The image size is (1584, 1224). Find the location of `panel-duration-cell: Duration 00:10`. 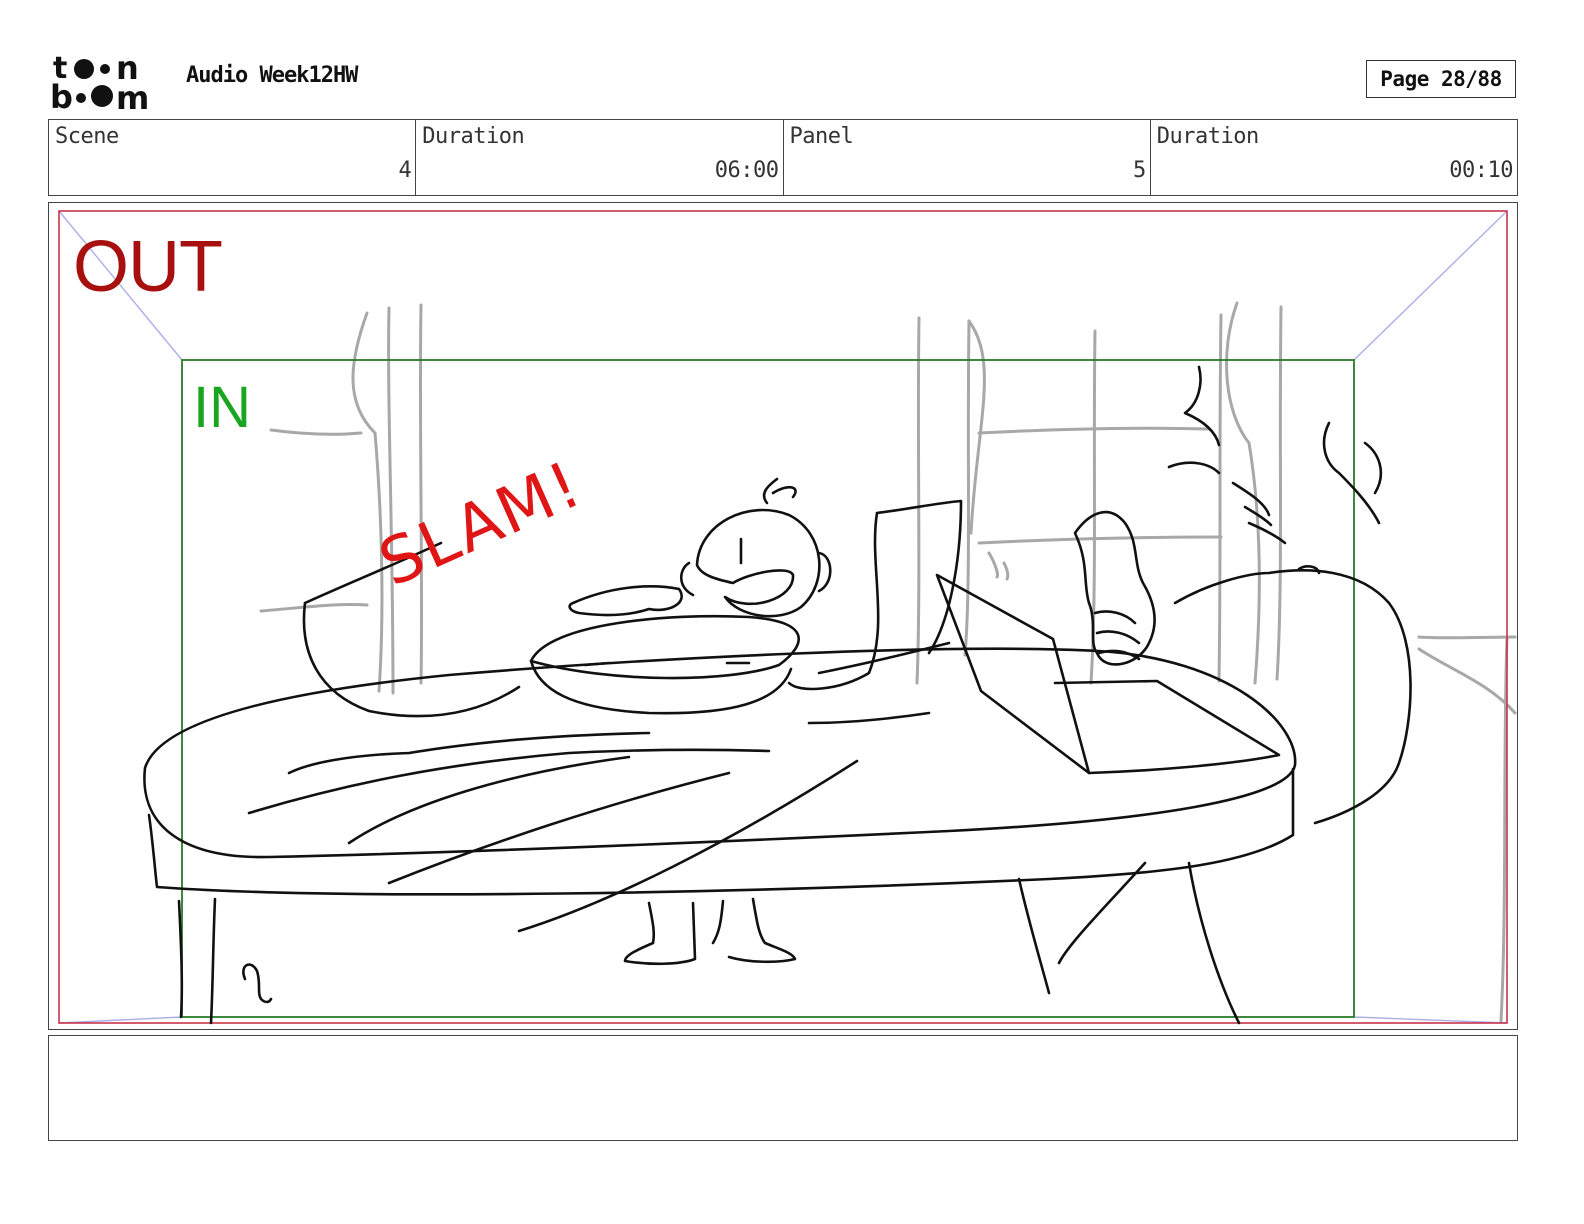

panel-duration-cell: Duration 00:10 is located at coordinates (1334, 157).